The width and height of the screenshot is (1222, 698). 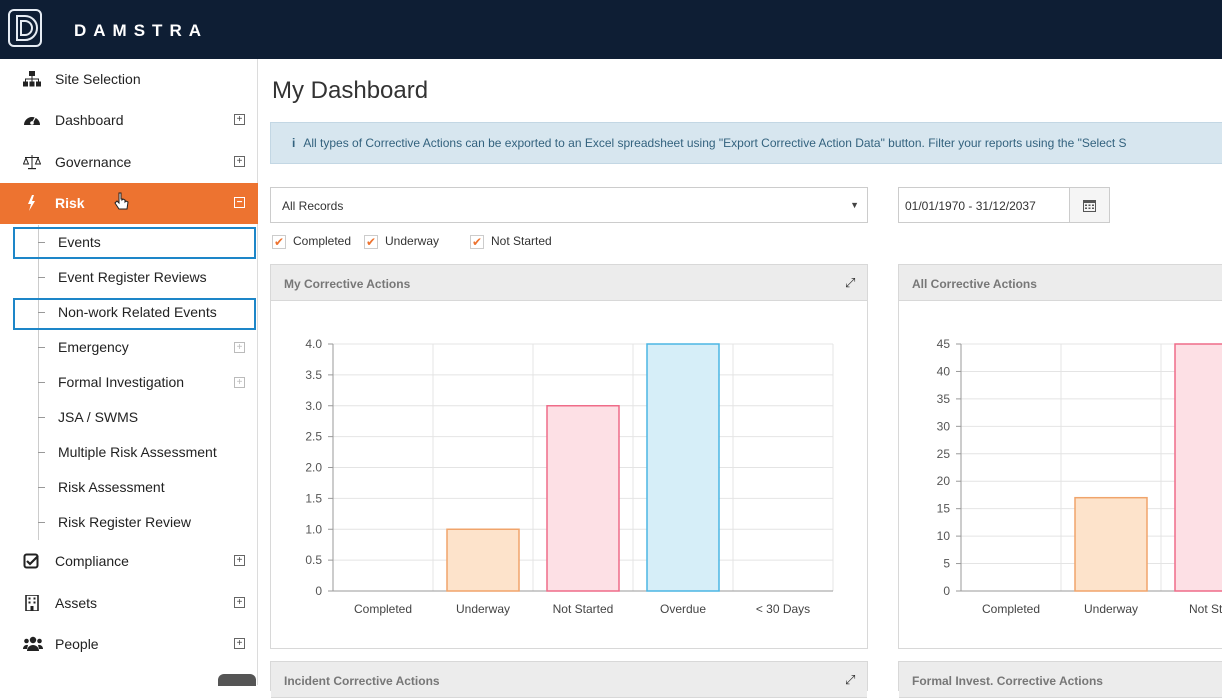 What do you see at coordinates (483, 609) in the screenshot?
I see `x-tick-label: Underway` at bounding box center [483, 609].